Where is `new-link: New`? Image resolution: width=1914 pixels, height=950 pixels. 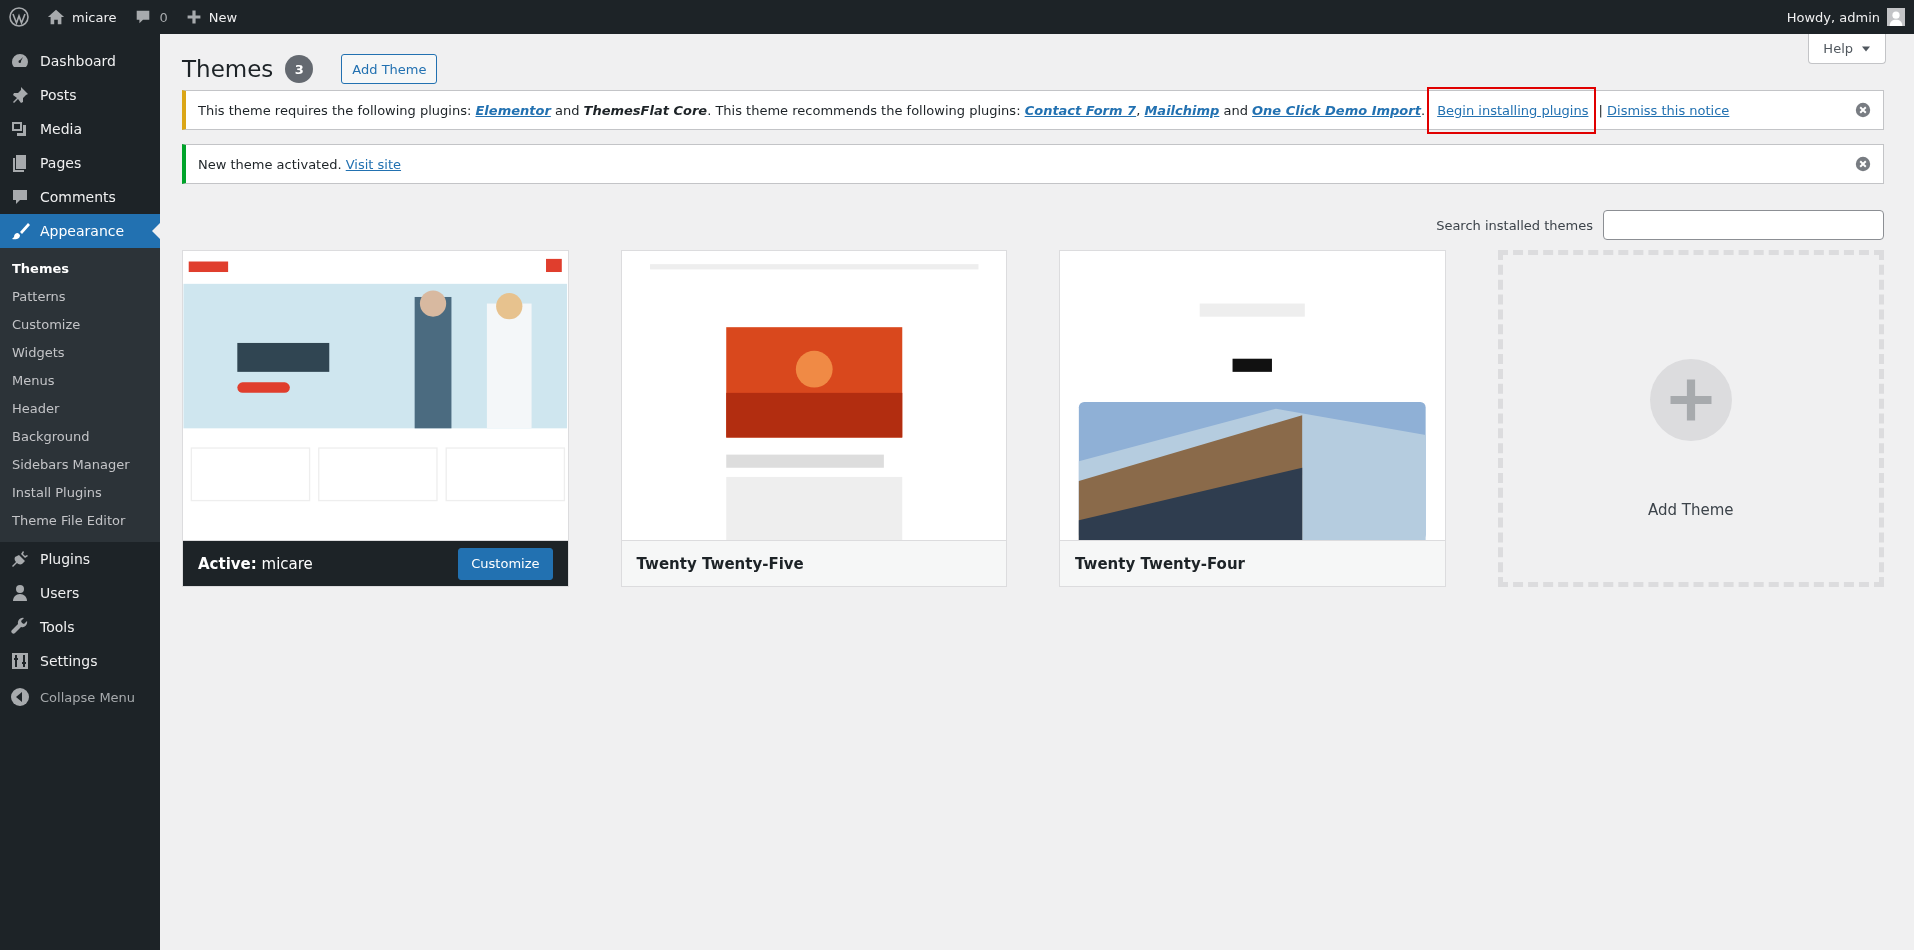 new-link: New is located at coordinates (211, 17).